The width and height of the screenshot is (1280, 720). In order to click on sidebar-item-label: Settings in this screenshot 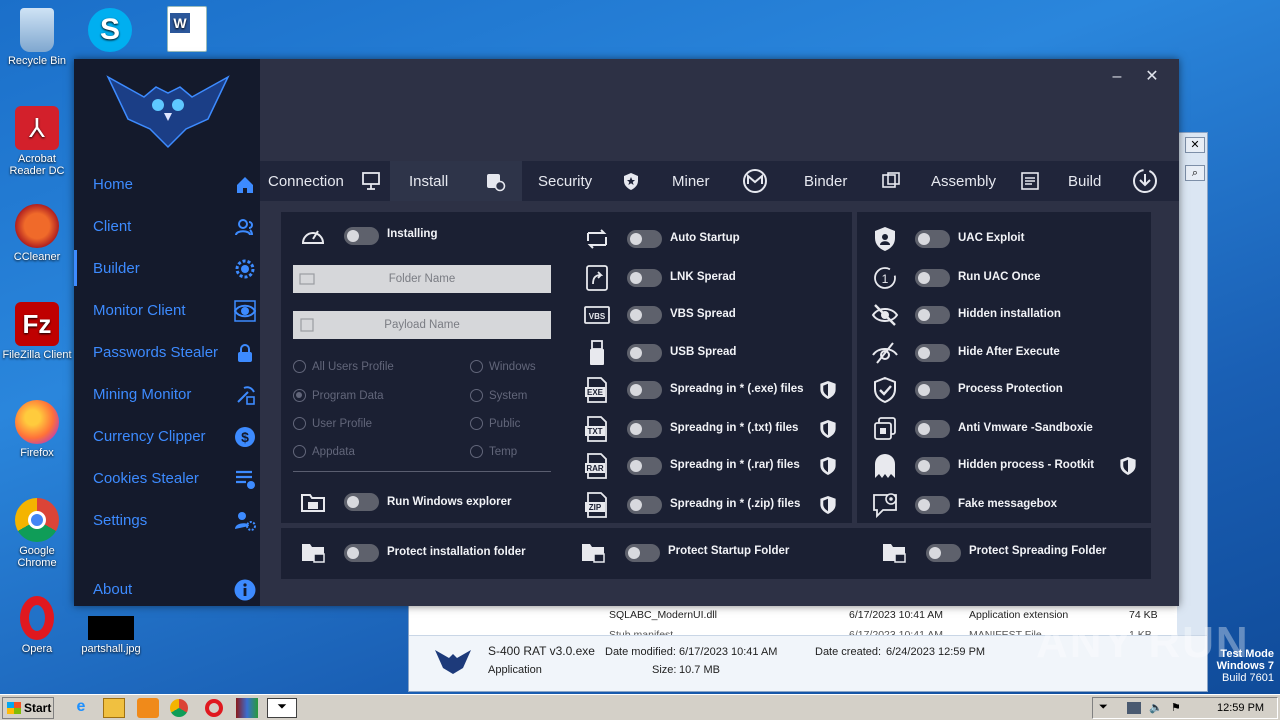, I will do `click(120, 520)`.